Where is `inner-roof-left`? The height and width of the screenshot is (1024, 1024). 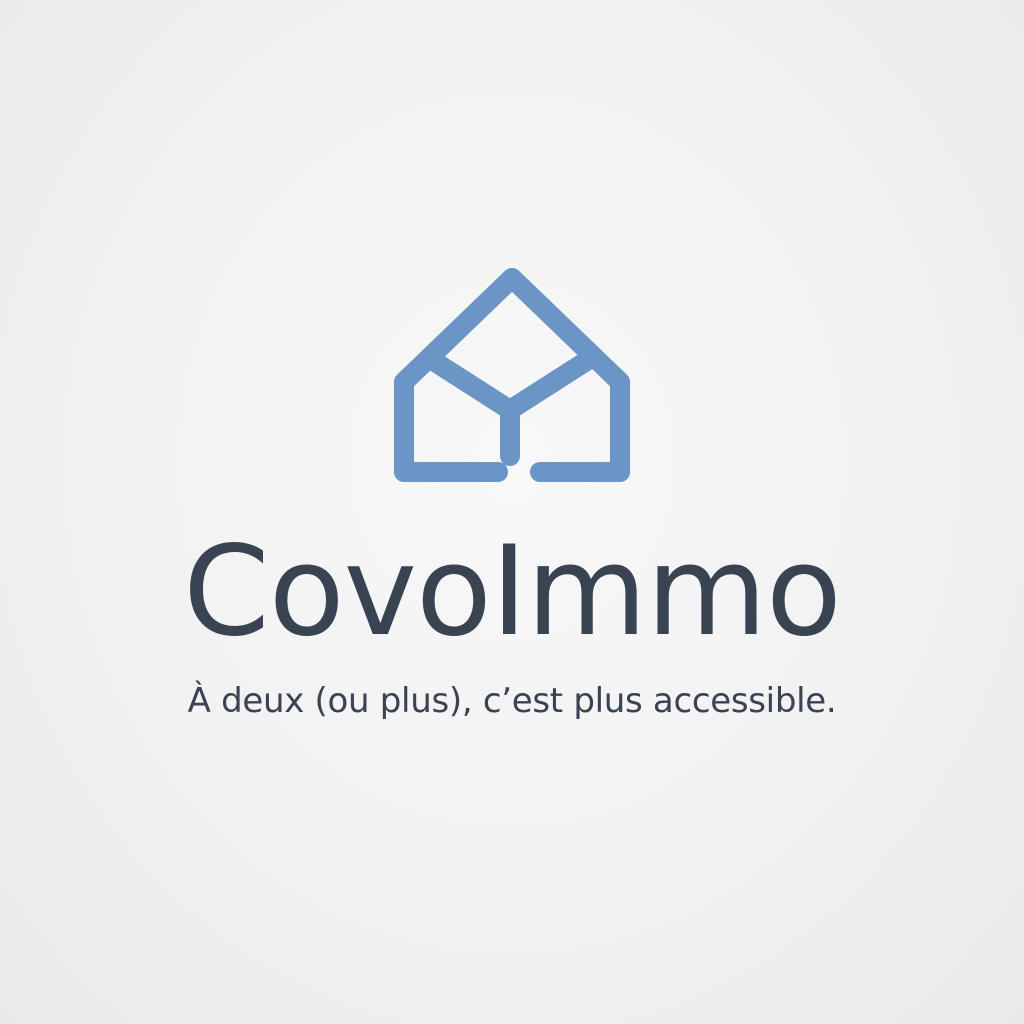 inner-roof-left is located at coordinates (471, 385).